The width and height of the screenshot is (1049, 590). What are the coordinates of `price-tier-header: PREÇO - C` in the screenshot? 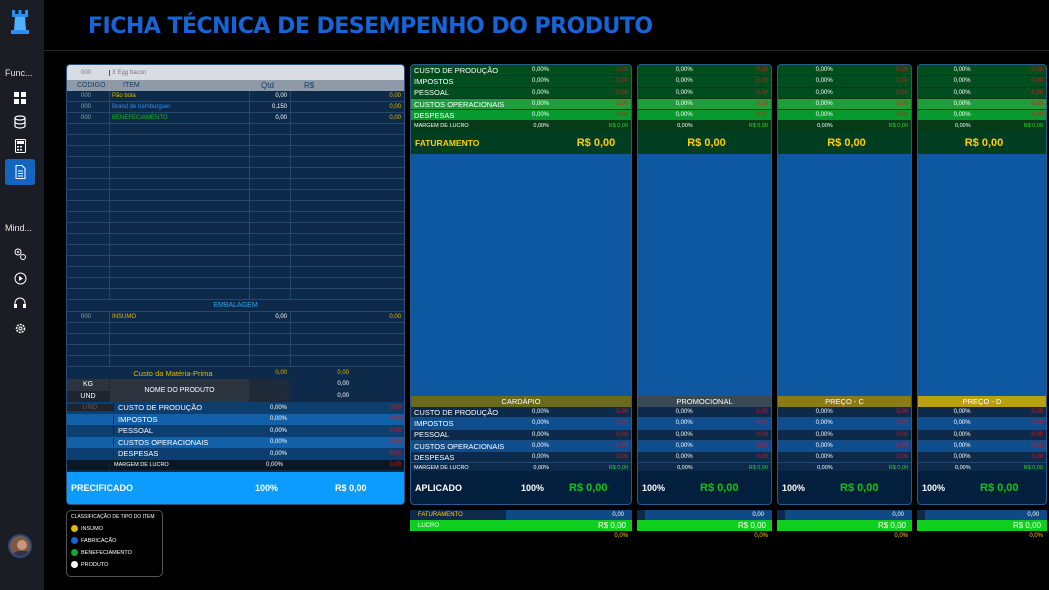 It's located at (844, 401).